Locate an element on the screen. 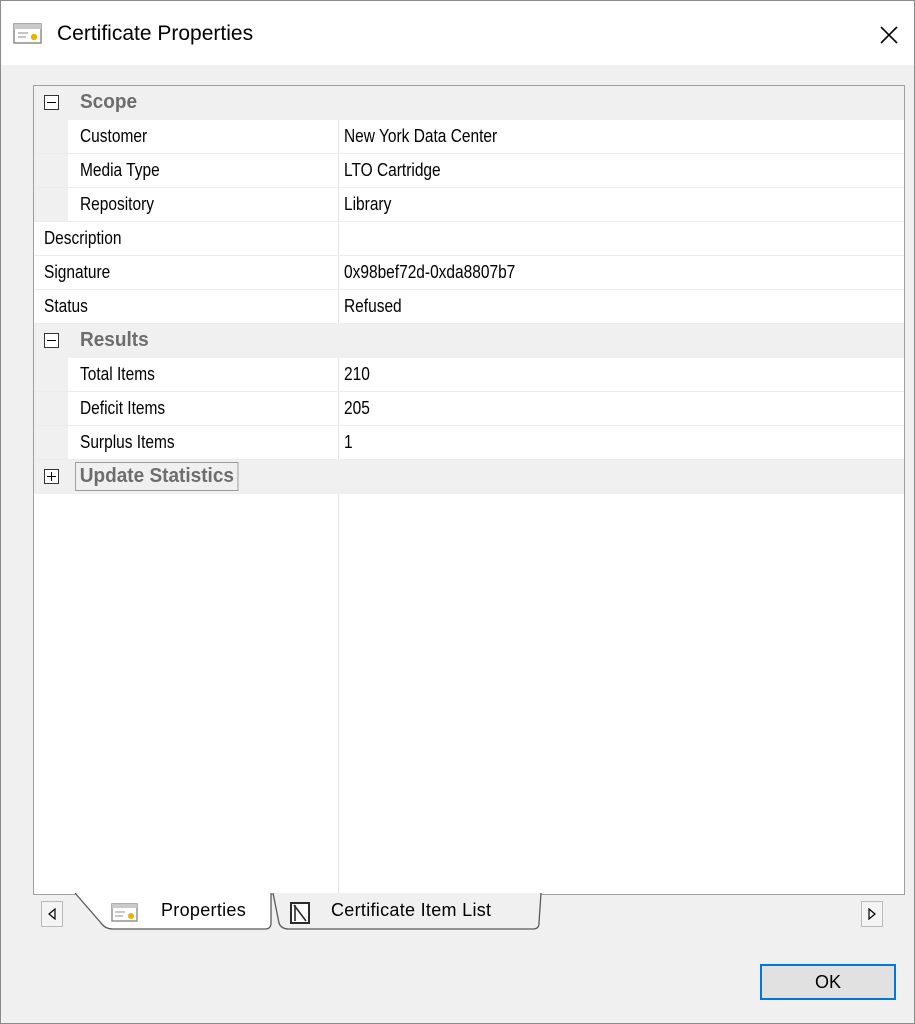  tab-certificate-item-list: Certificate Item List is located at coordinates (408, 911).